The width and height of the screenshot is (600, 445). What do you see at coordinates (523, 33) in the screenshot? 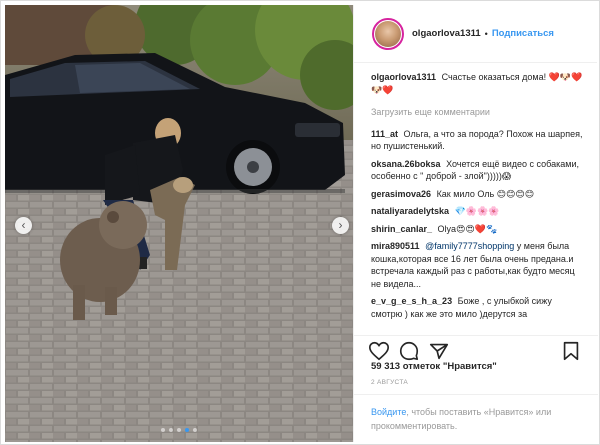
I see `follow-button: Подписаться` at bounding box center [523, 33].